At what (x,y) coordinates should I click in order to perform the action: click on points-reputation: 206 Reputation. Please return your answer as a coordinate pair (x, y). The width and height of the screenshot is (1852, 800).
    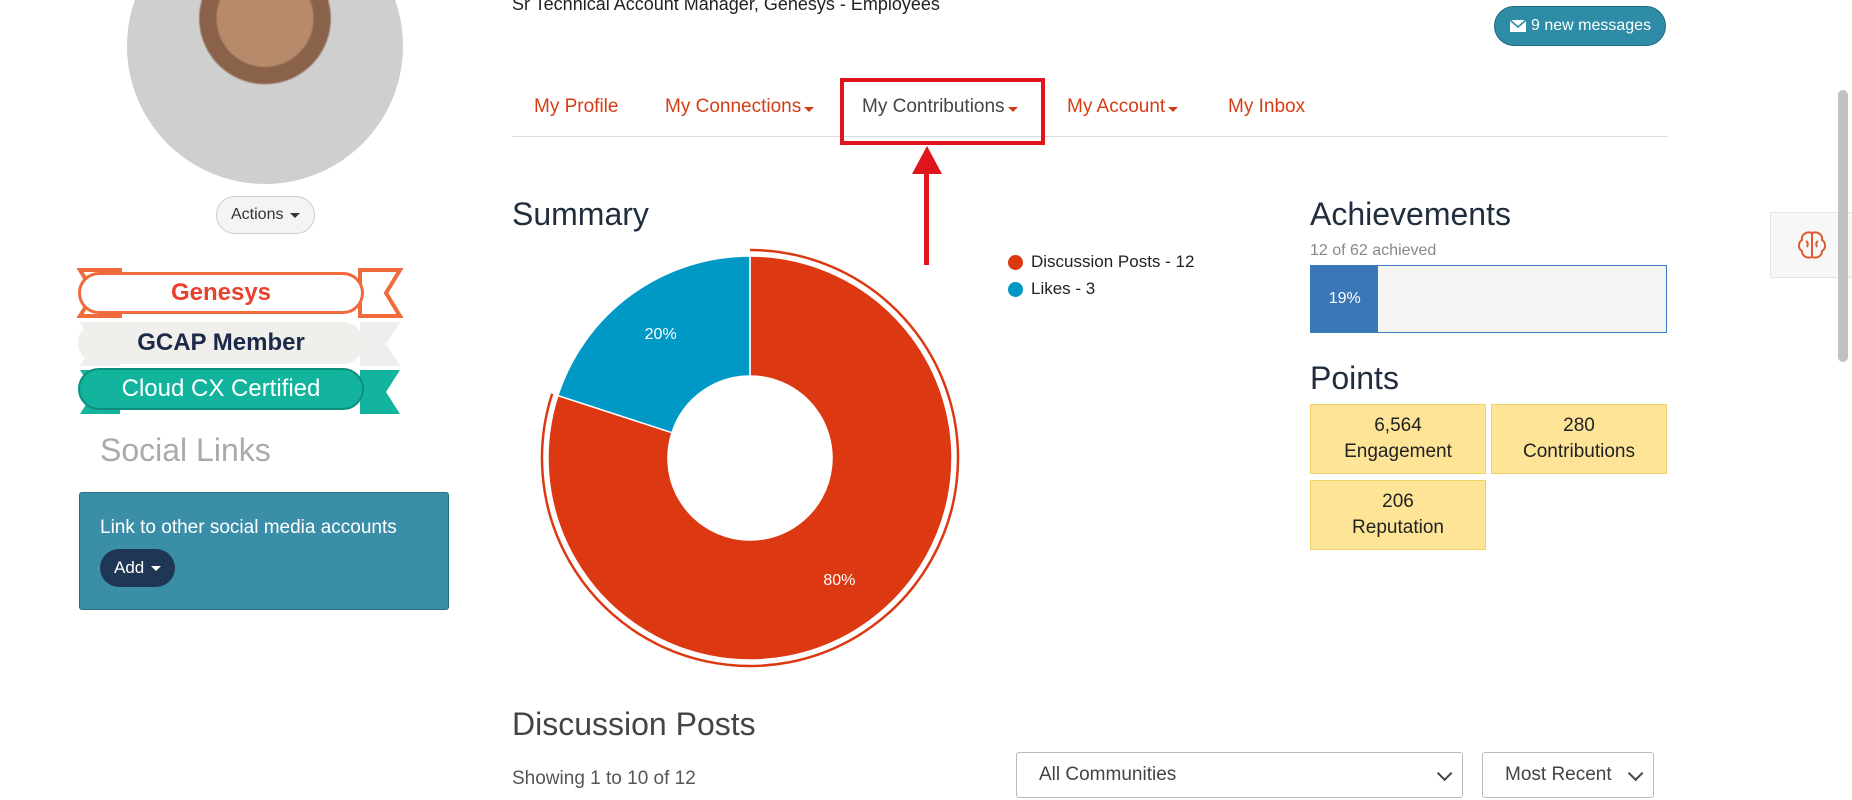
    Looking at the image, I should click on (1398, 515).